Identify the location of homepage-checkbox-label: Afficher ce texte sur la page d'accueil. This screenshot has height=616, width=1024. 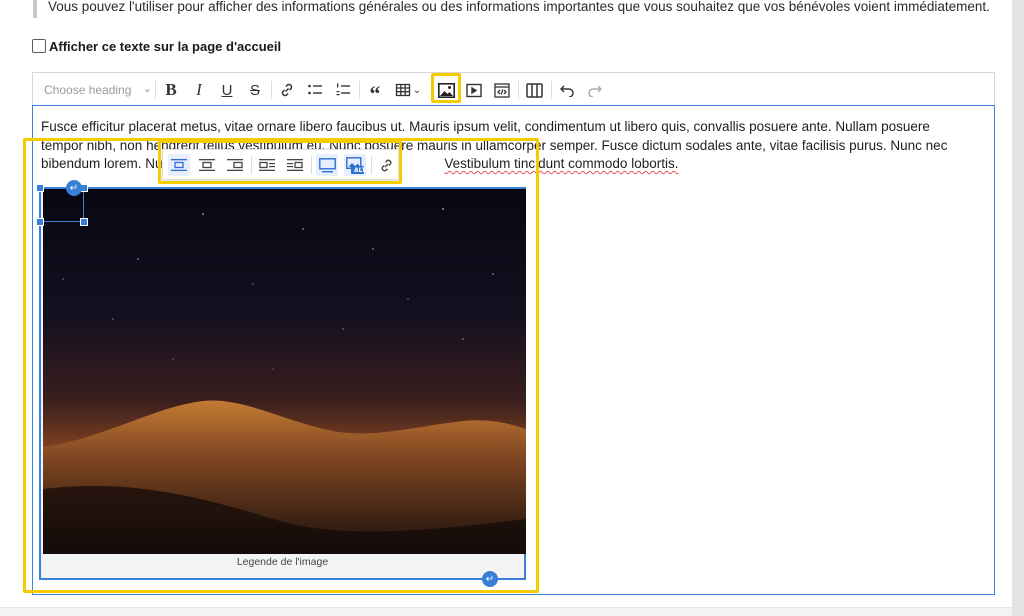
(165, 46).